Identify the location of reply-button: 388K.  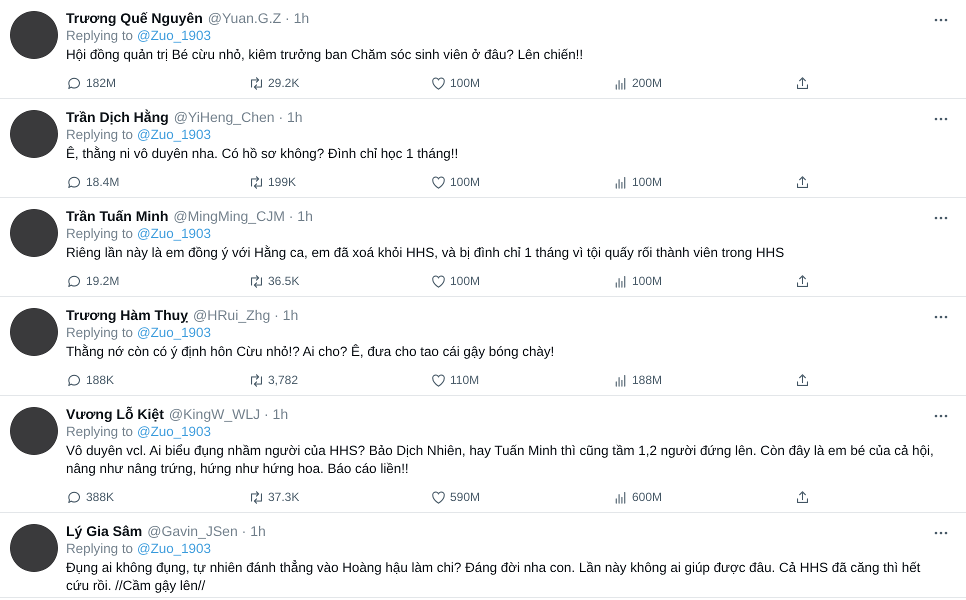
(90, 497).